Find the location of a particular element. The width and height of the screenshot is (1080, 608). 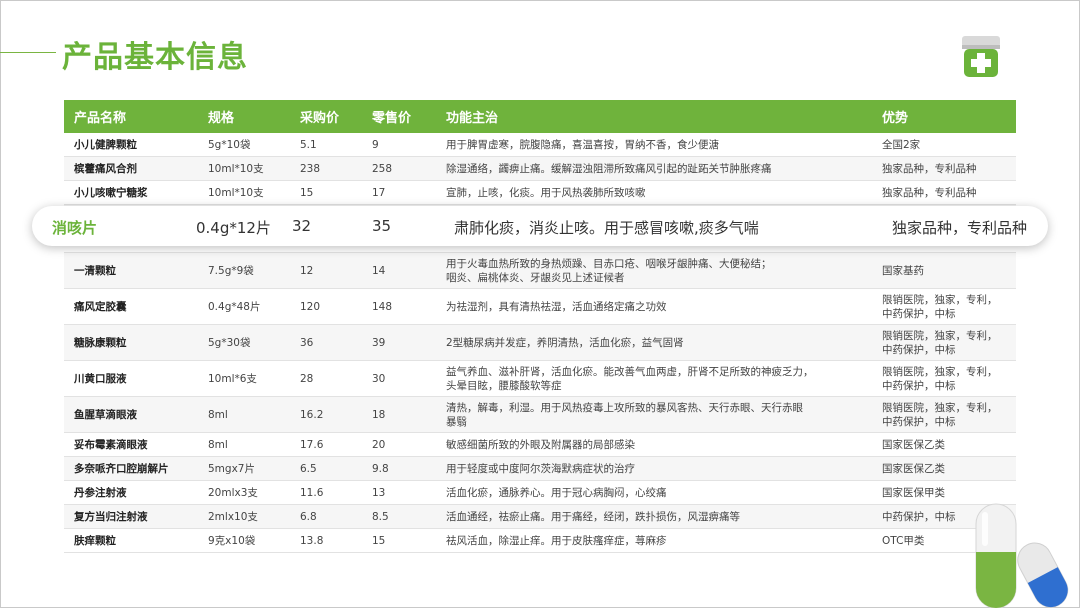

cell-line: 国家医保乙类 is located at coordinates (913, 444).